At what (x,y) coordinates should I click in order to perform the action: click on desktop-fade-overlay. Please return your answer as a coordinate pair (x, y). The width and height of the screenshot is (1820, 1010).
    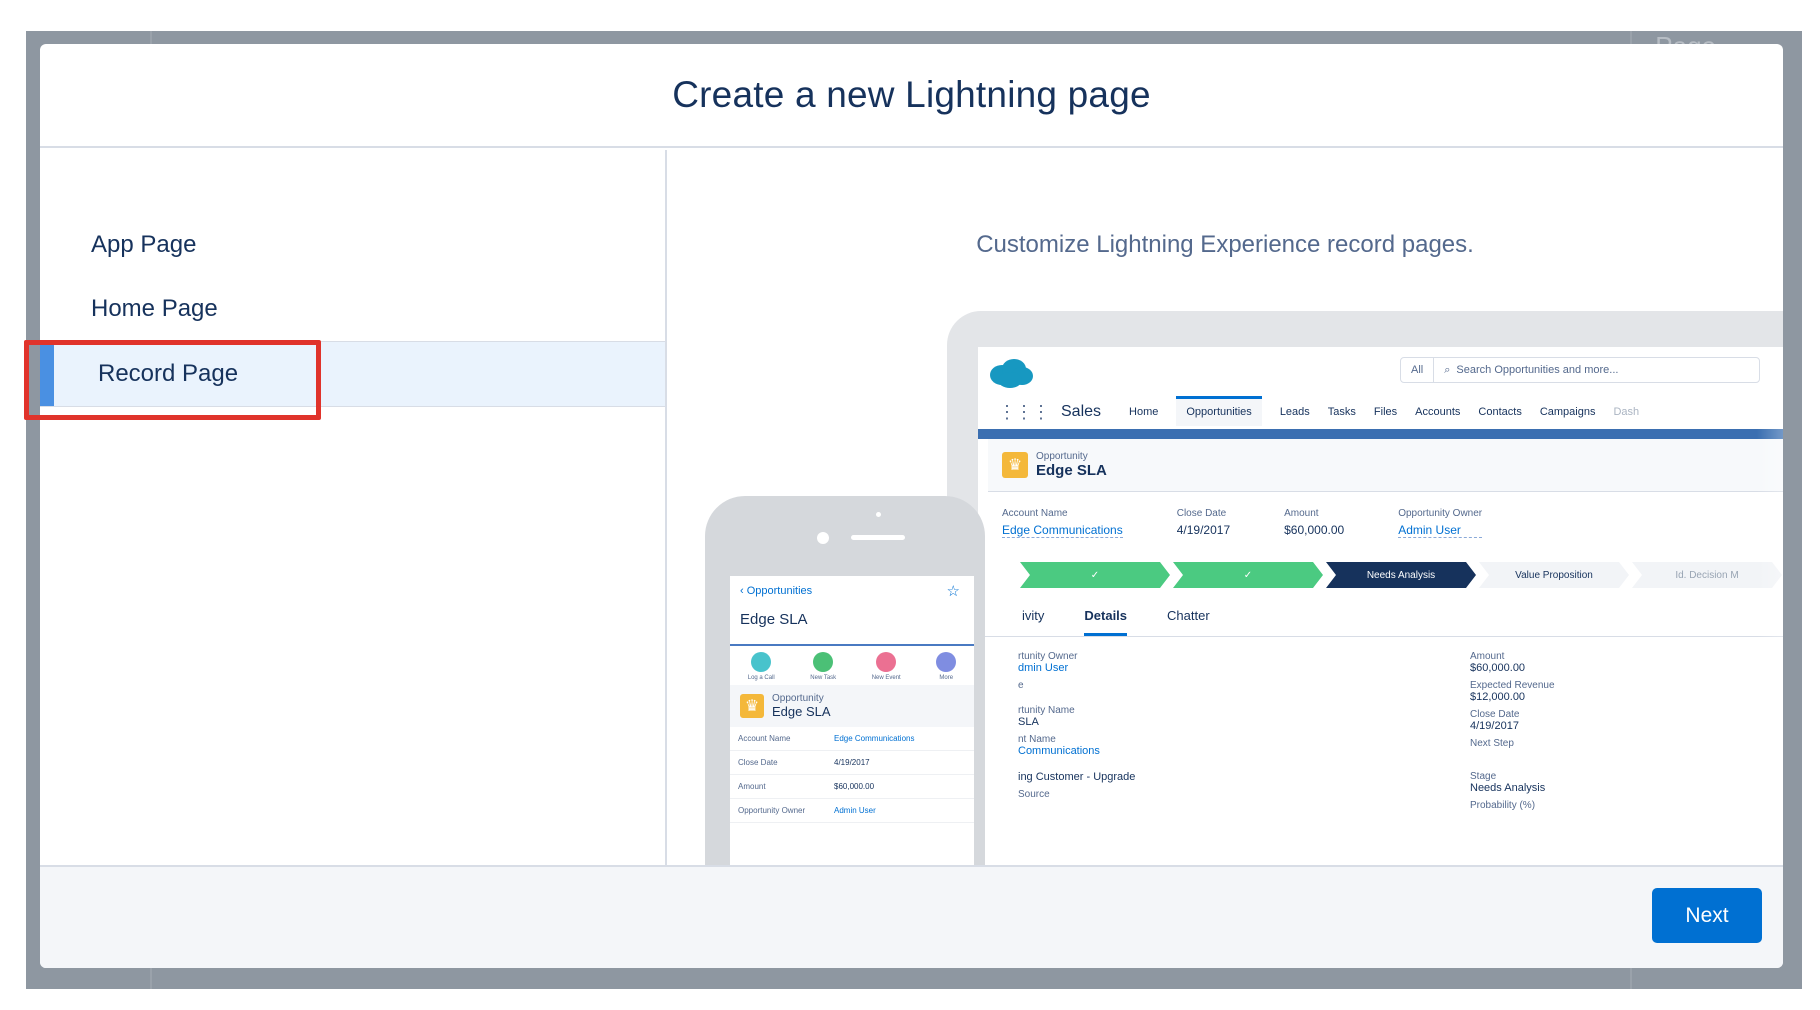
    Looking at the image, I should click on (1770, 606).